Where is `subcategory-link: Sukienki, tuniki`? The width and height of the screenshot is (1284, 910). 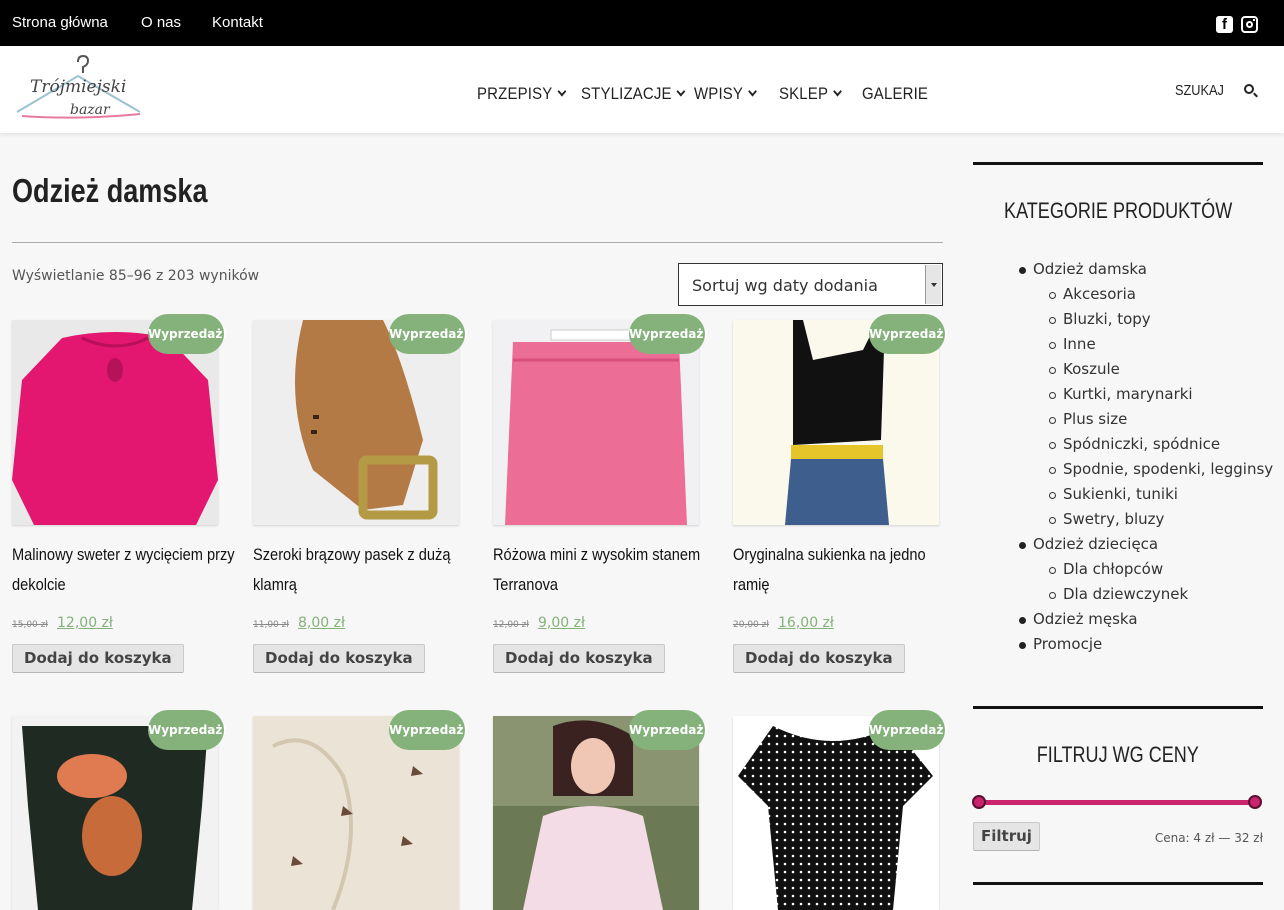
subcategory-link: Sukienki, tuniki is located at coordinates (1120, 494).